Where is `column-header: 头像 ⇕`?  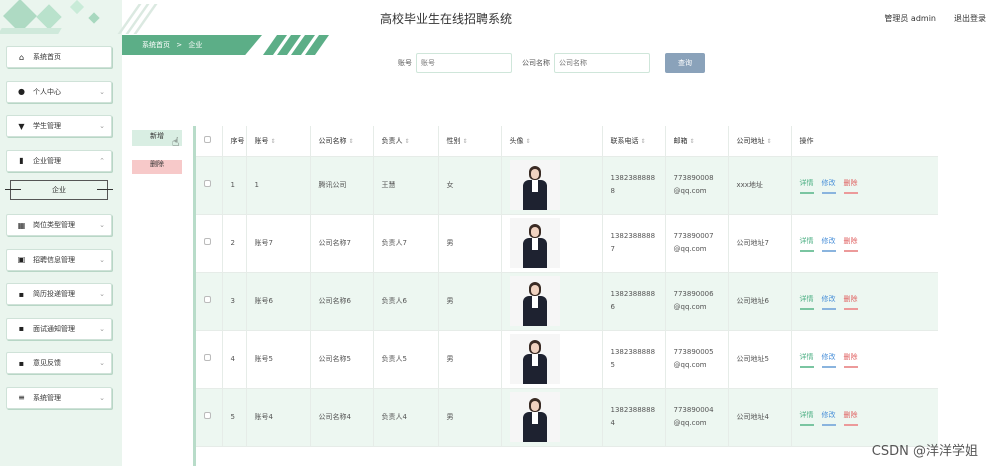 column-header: 头像 ⇕ is located at coordinates (552, 141).